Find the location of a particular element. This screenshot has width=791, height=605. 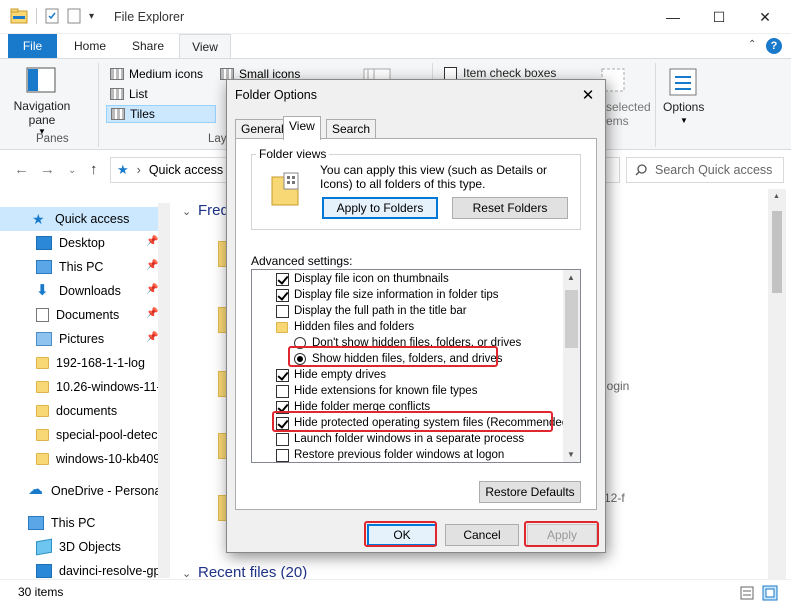

nav-item-folder: 192-168-1-1-log is located at coordinates (79, 363).